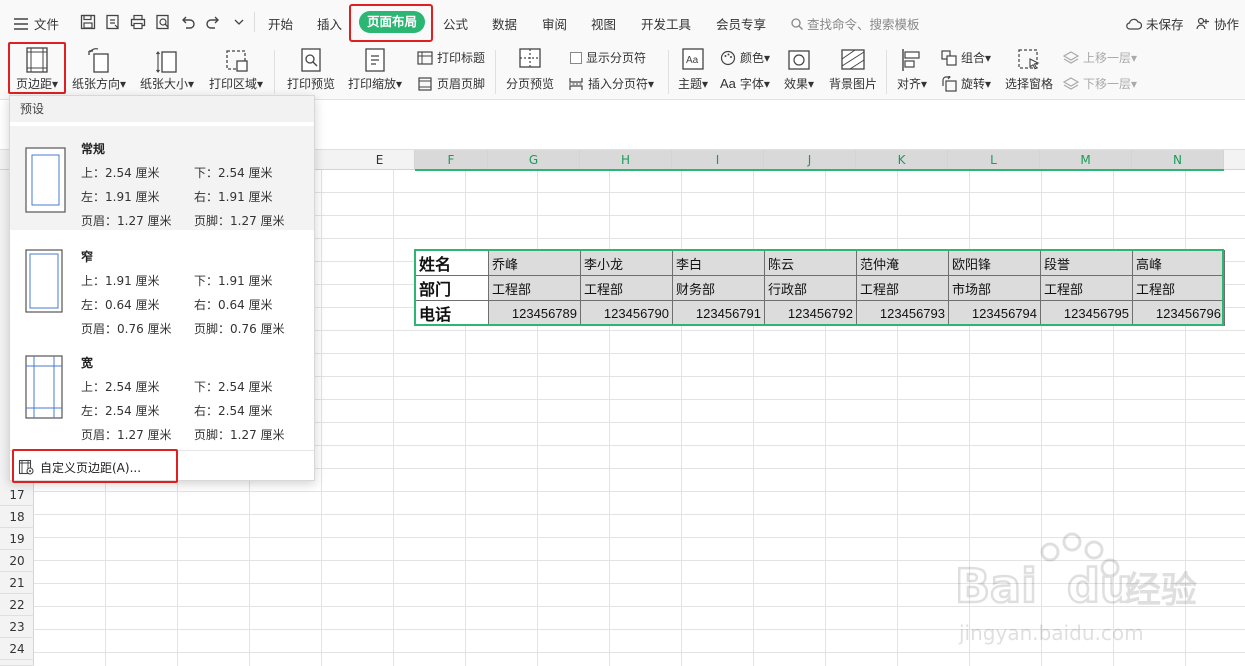 This screenshot has width=1245, height=666. Describe the element at coordinates (810, 288) in the screenshot. I see `table-cell: 行政部` at that location.